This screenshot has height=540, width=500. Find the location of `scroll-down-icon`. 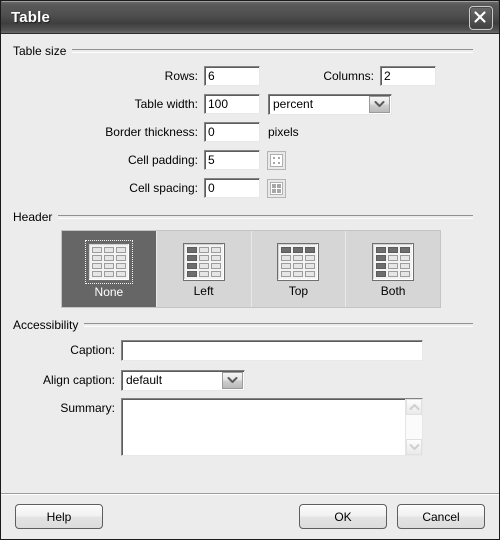

scroll-down-icon is located at coordinates (414, 447).